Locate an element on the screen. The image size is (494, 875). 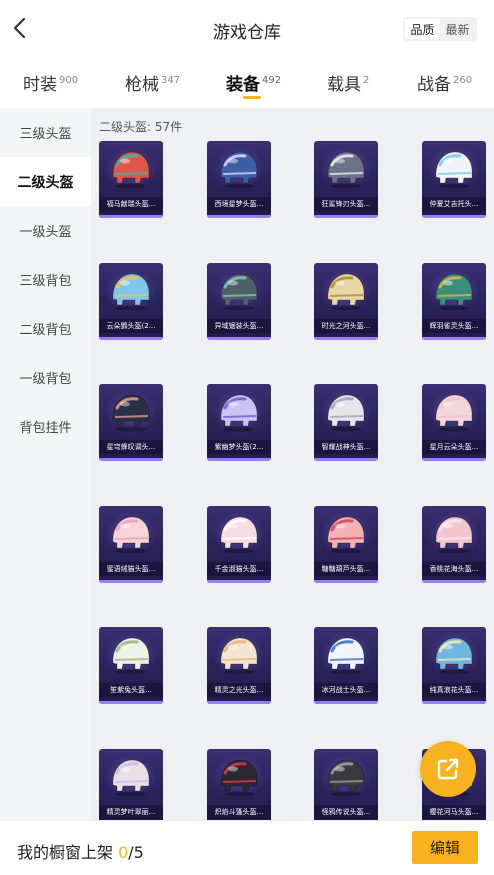
showcase-status: 我的橱窗上架 0/5 is located at coordinates (80, 851).